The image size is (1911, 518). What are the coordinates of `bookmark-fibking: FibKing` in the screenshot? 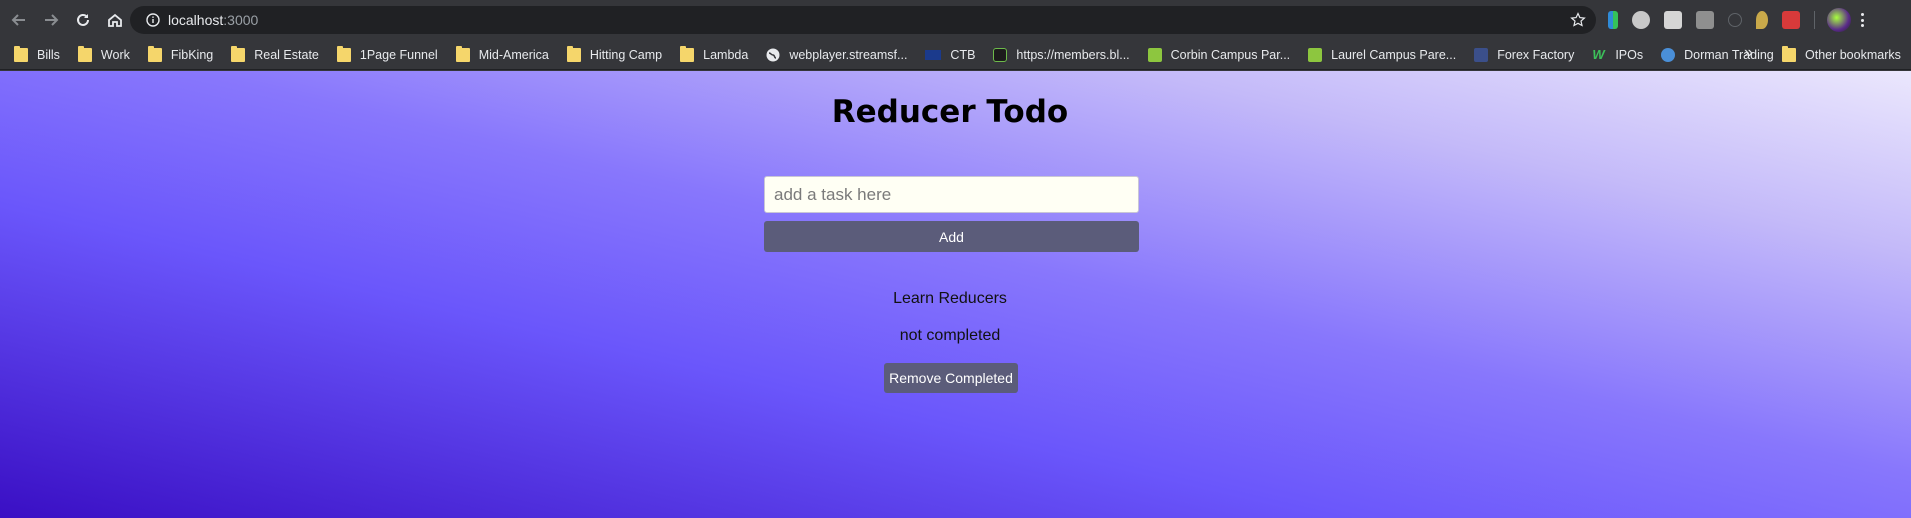 It's located at (180, 55).